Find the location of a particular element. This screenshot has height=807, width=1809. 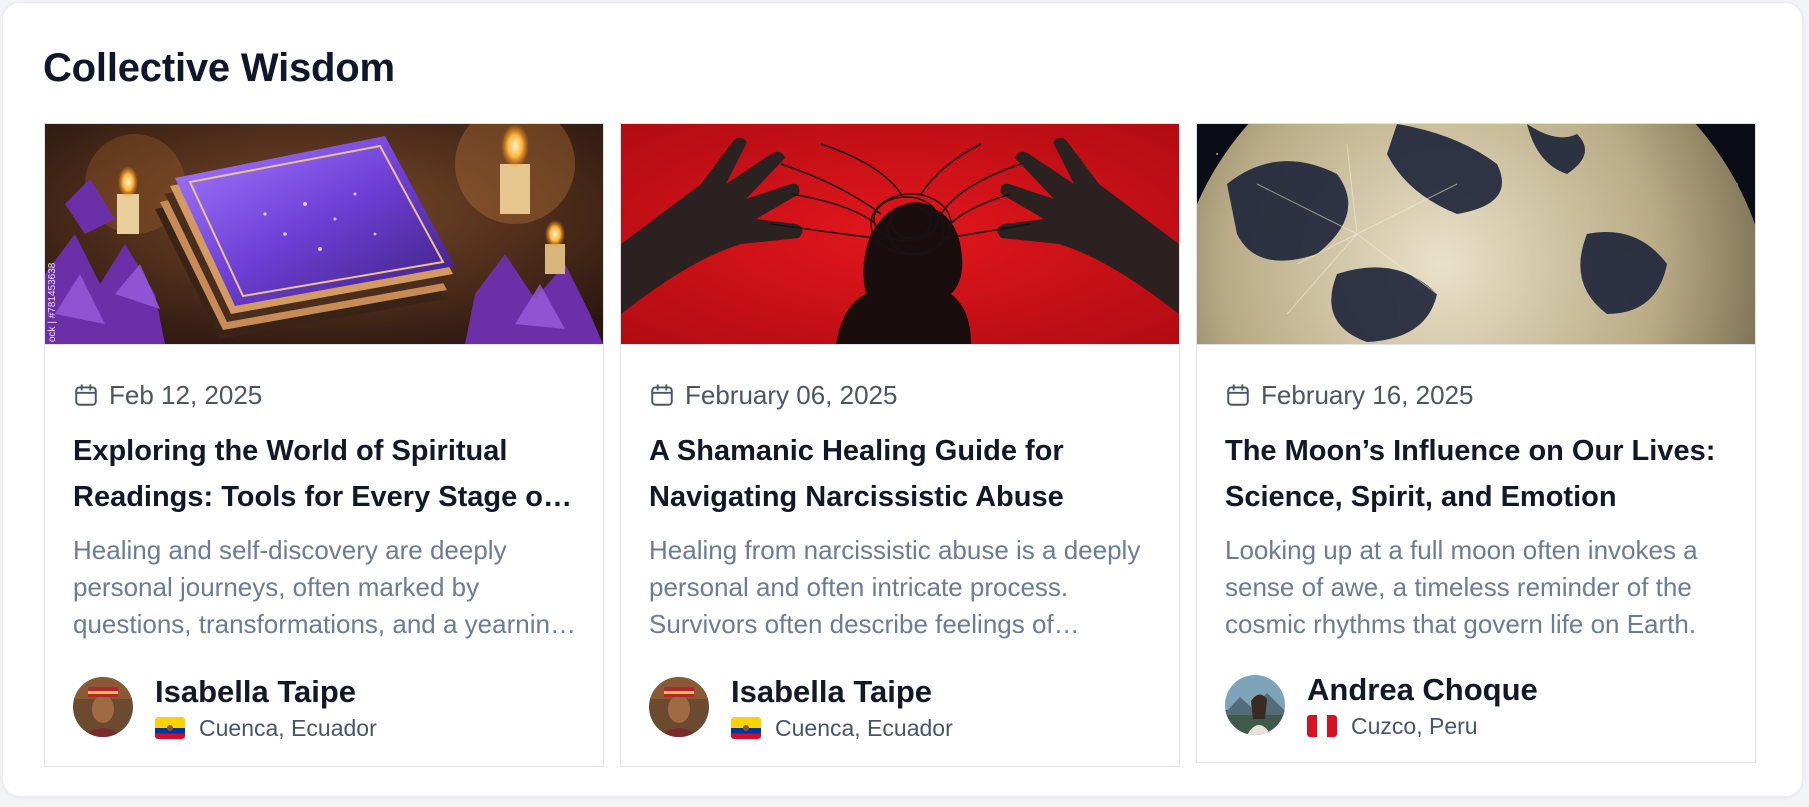

author-location: Cuzco, Peru is located at coordinates (1414, 726).